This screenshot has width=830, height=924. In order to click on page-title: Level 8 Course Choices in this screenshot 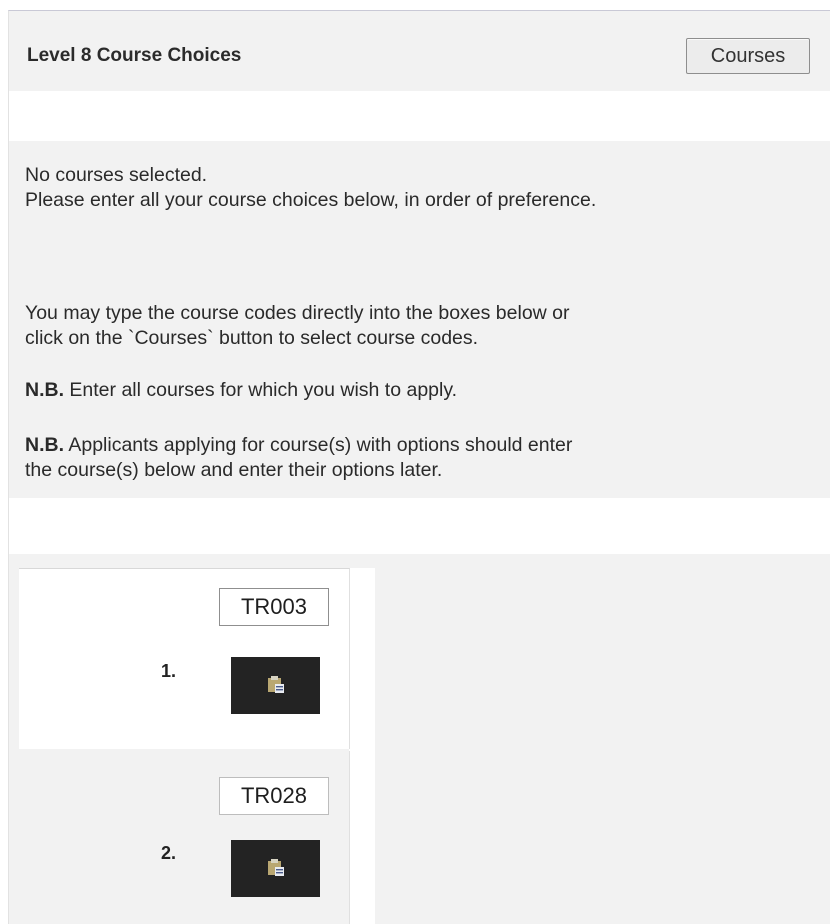, I will do `click(134, 55)`.